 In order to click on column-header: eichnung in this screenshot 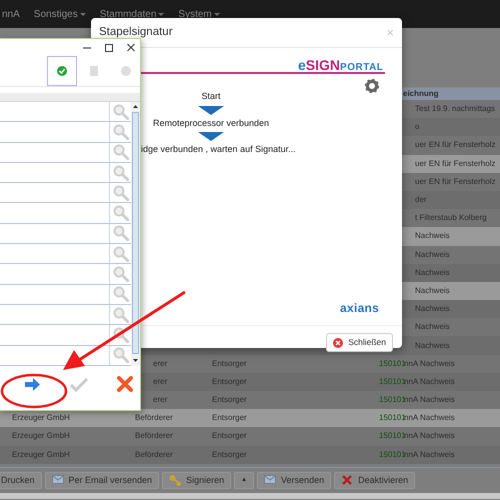, I will do `click(421, 94)`.